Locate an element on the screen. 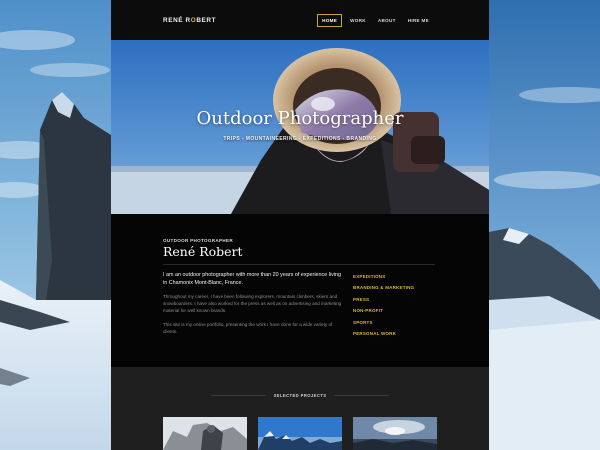  main-menu: HOME WORK ABOUT HIRE ME is located at coordinates (375, 20).